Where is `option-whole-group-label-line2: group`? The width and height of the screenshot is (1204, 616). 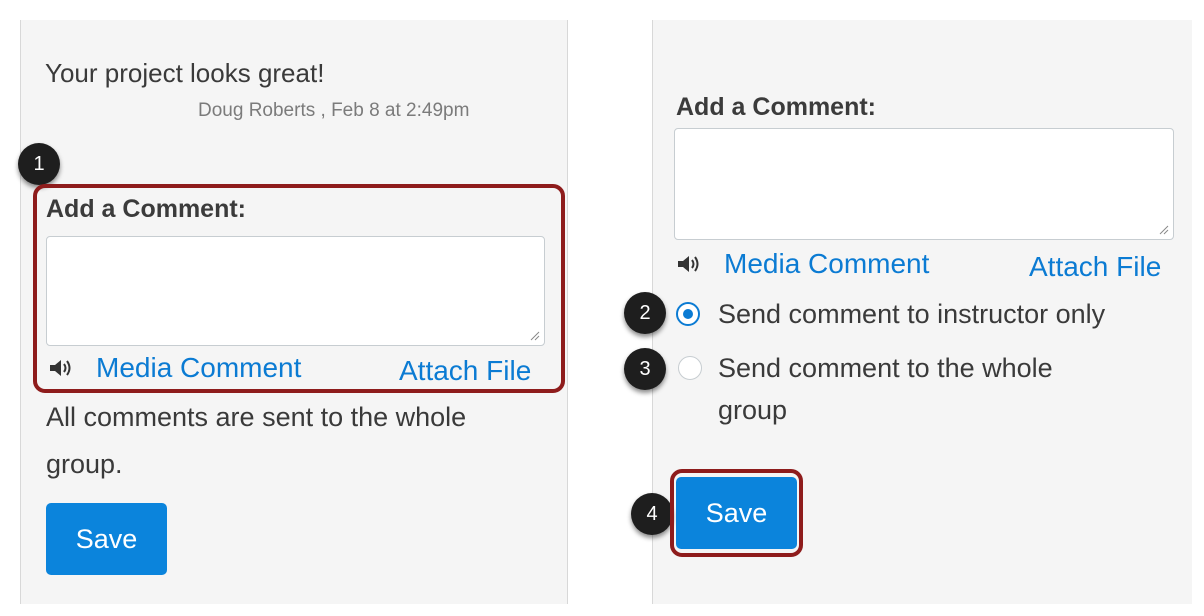 option-whole-group-label-line2: group is located at coordinates (752, 410).